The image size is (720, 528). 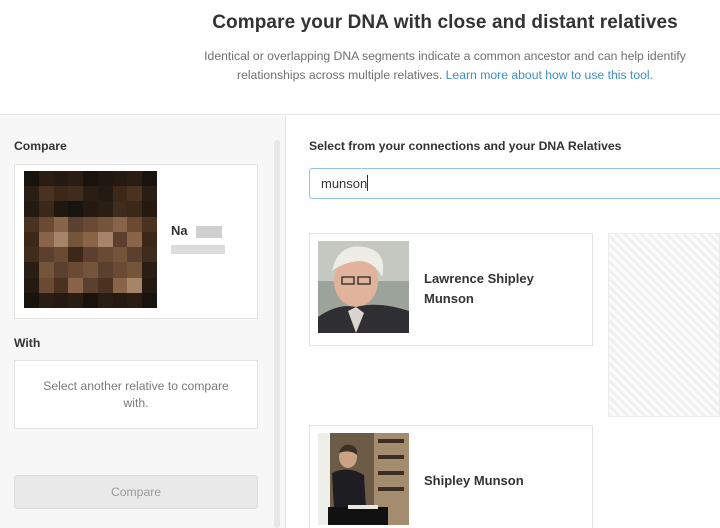 I want to click on compare-person-card: Na, so click(x=136, y=241).